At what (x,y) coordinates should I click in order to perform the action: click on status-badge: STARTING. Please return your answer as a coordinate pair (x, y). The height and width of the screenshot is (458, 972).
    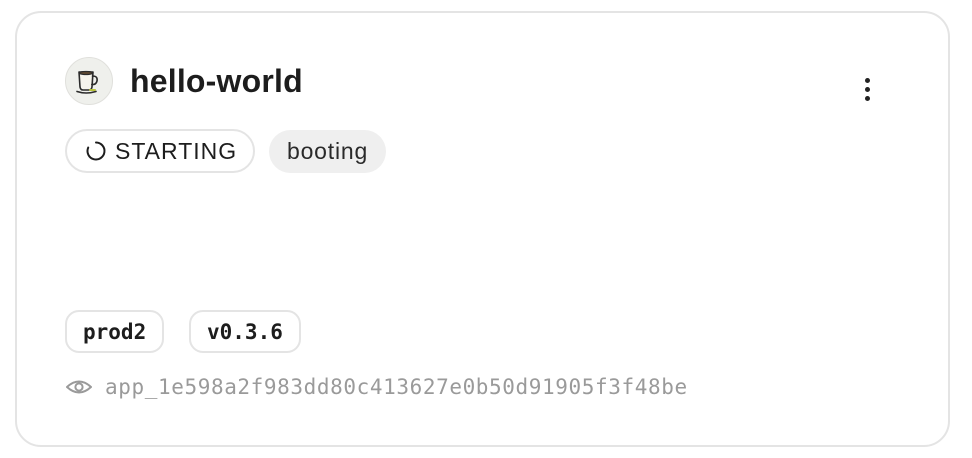
    Looking at the image, I should click on (160, 151).